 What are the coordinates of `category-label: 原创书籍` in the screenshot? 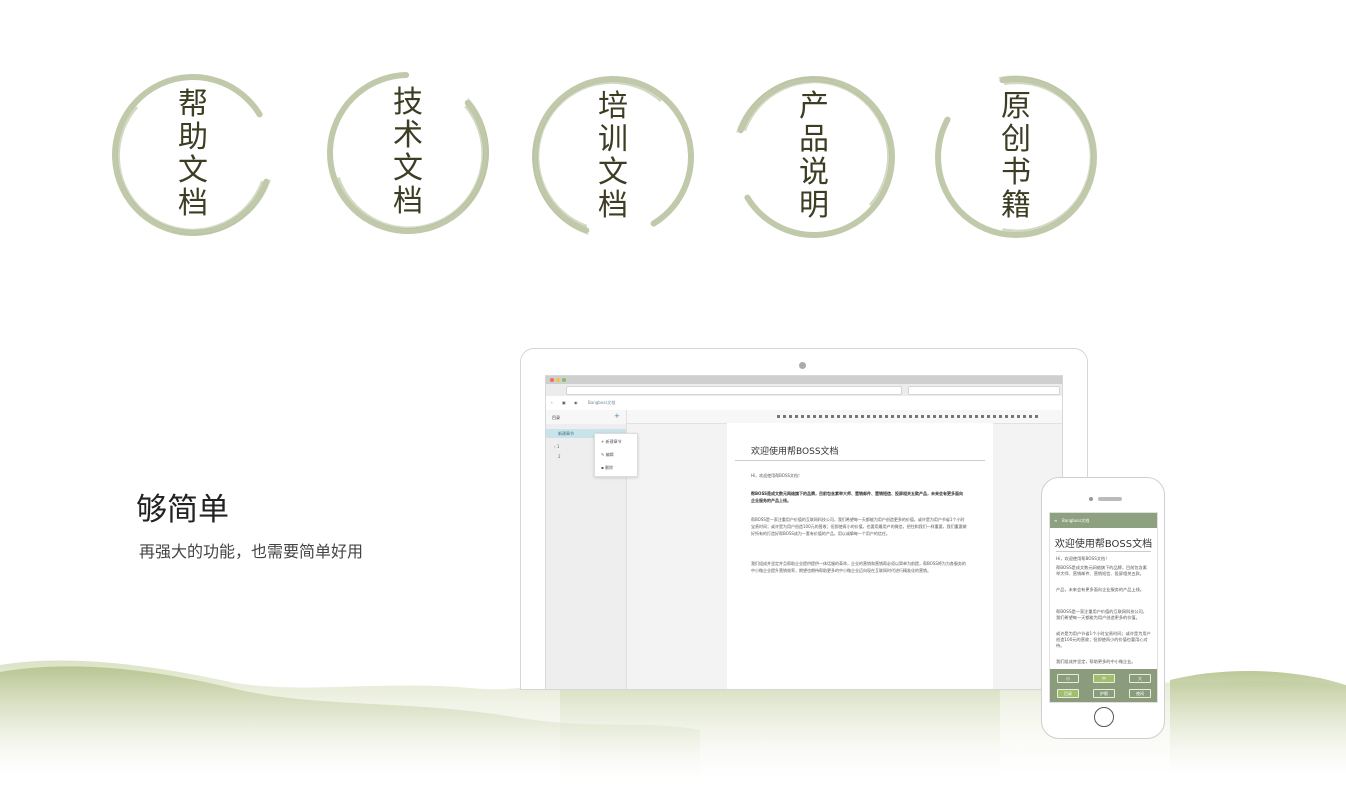 It's located at (1016, 156).